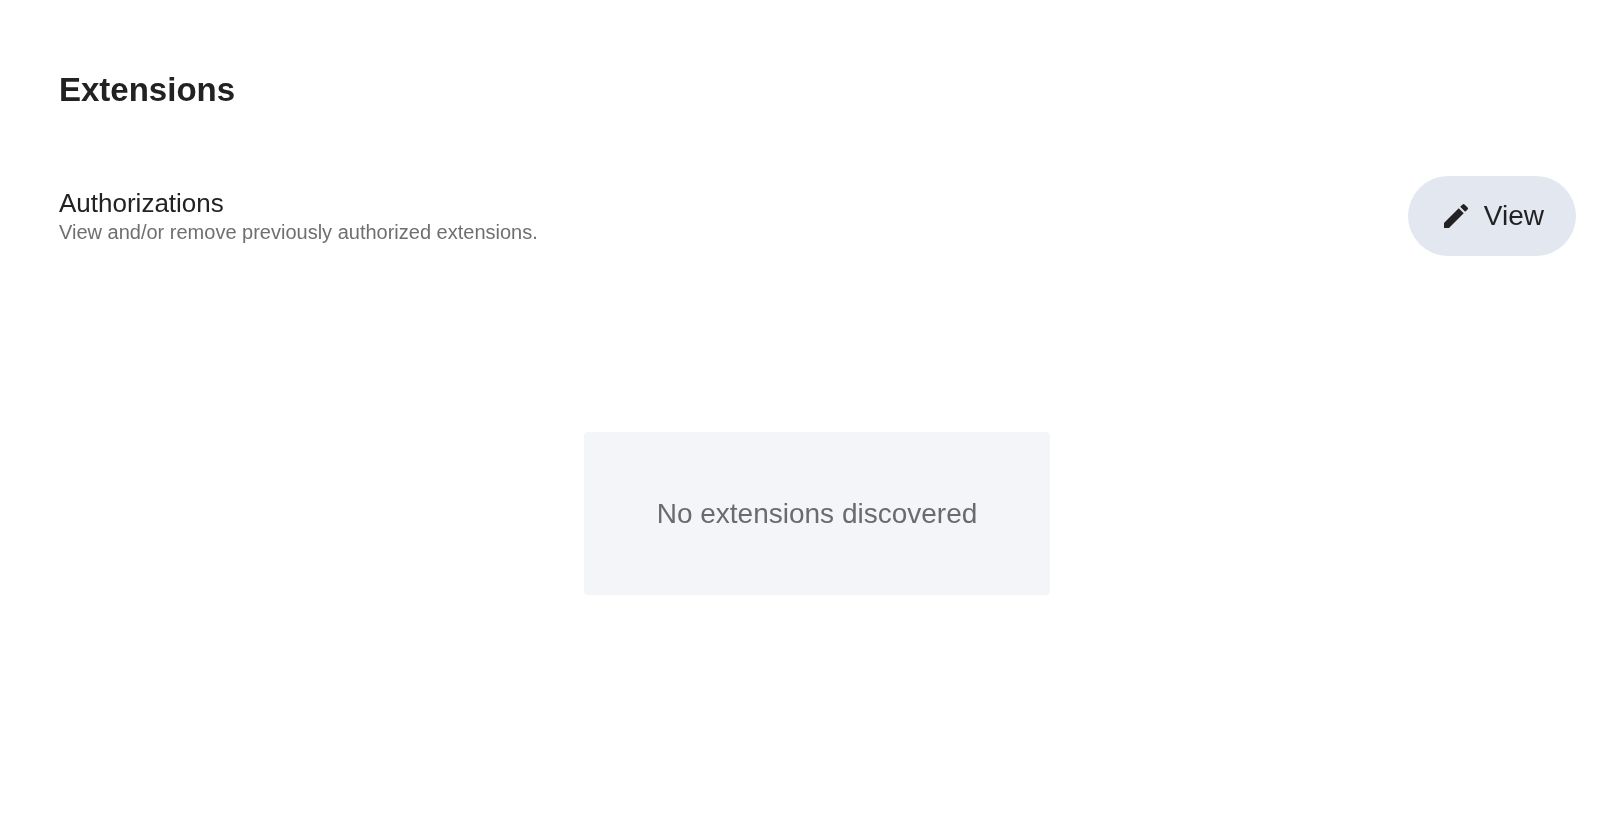 The height and width of the screenshot is (814, 1598). Describe the element at coordinates (817, 513) in the screenshot. I see `empty-state-message: No extensions discovered` at that location.